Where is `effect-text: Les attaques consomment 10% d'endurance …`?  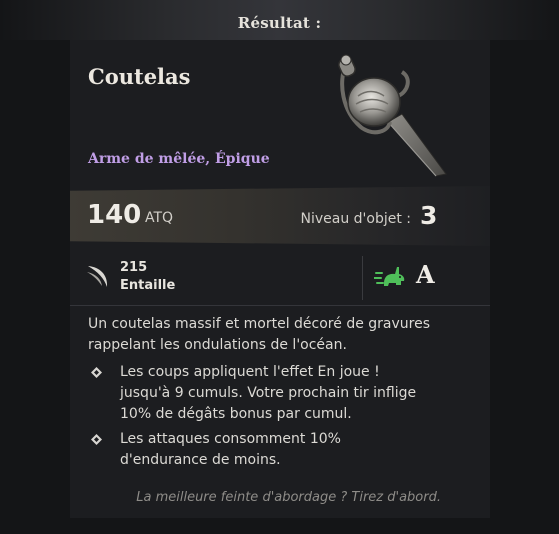
effect-text: Les attaques consomment 10% d'endurance … is located at coordinates (230, 449).